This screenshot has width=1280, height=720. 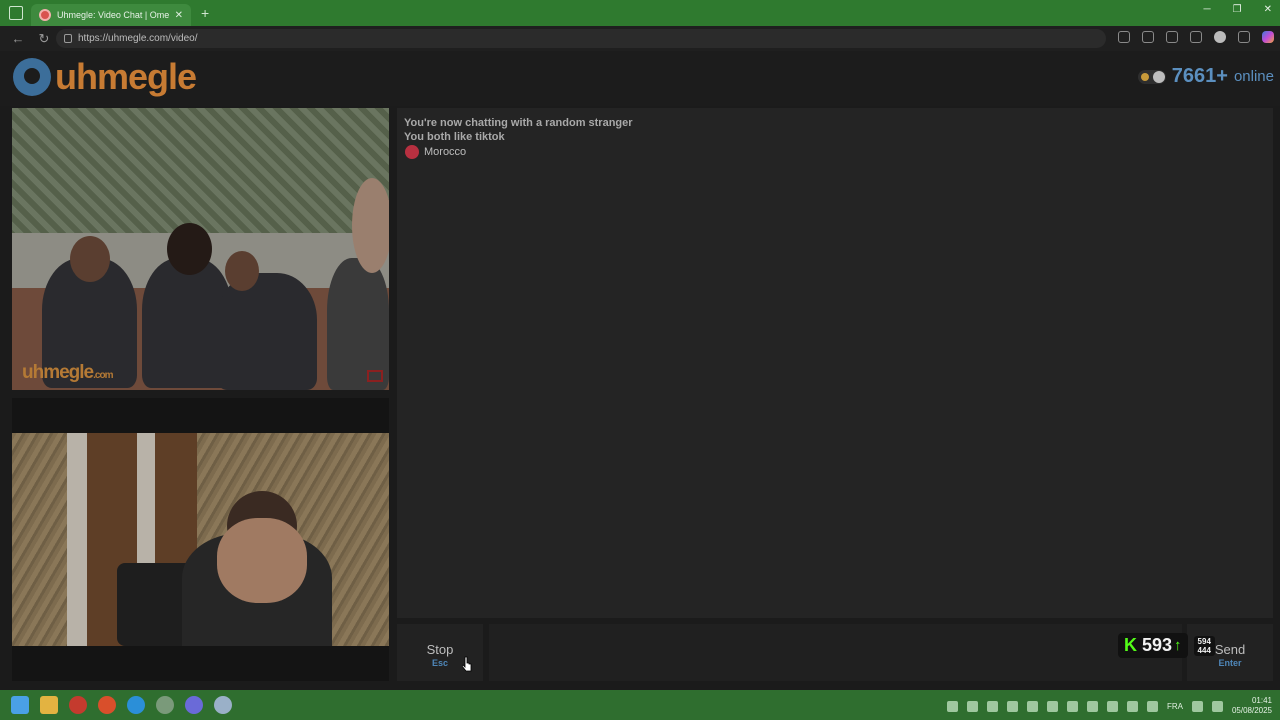 What do you see at coordinates (165, 705) in the screenshot?
I see `chrome-profile-icon` at bounding box center [165, 705].